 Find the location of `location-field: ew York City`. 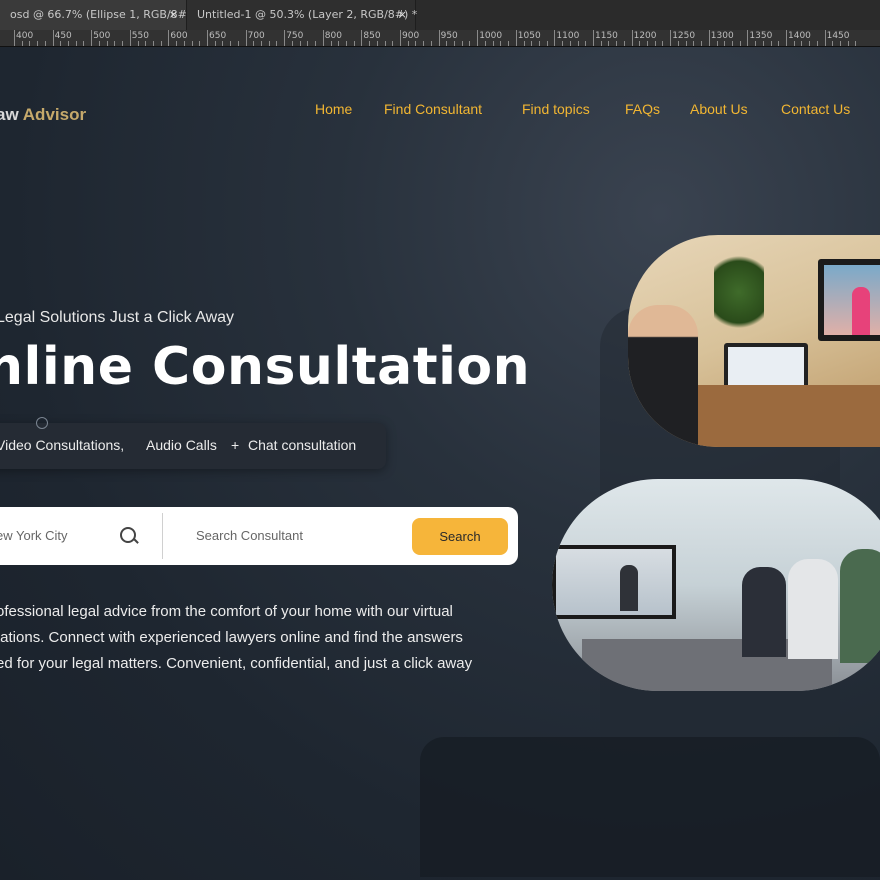

location-field: ew York City is located at coordinates (34, 535).